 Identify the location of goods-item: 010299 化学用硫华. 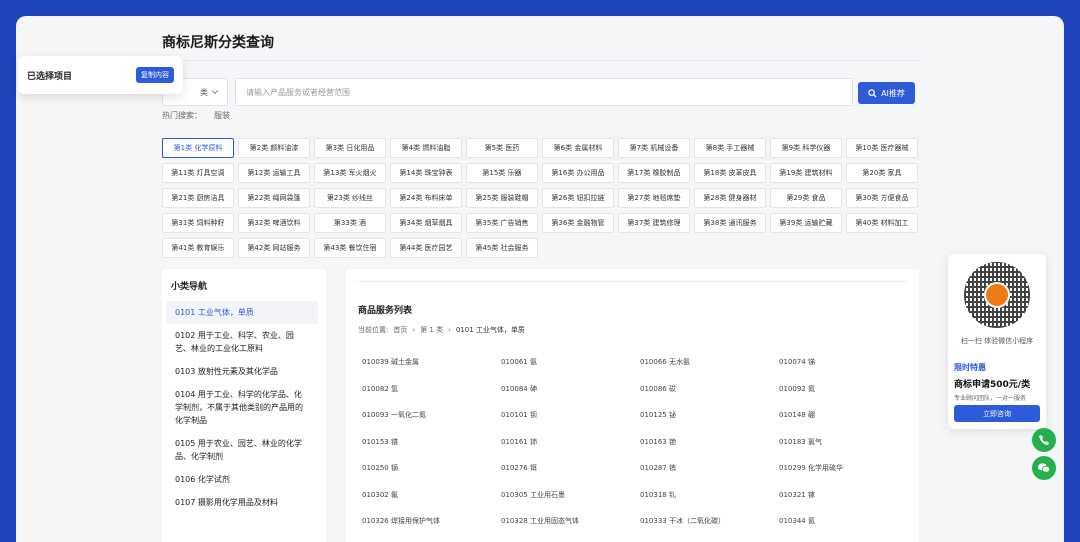
(848, 468).